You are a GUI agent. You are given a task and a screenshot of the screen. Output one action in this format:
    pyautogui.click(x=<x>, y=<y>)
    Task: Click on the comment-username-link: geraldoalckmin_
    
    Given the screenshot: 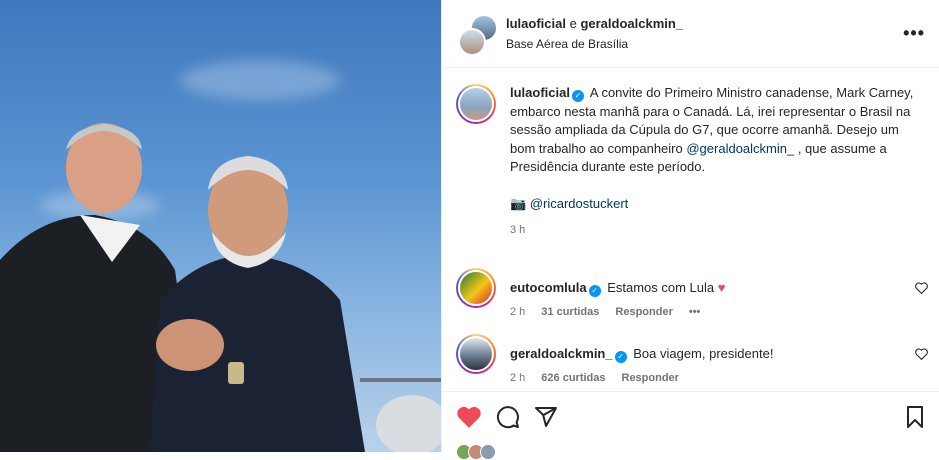 What is the action you would take?
    pyautogui.click(x=561, y=353)
    